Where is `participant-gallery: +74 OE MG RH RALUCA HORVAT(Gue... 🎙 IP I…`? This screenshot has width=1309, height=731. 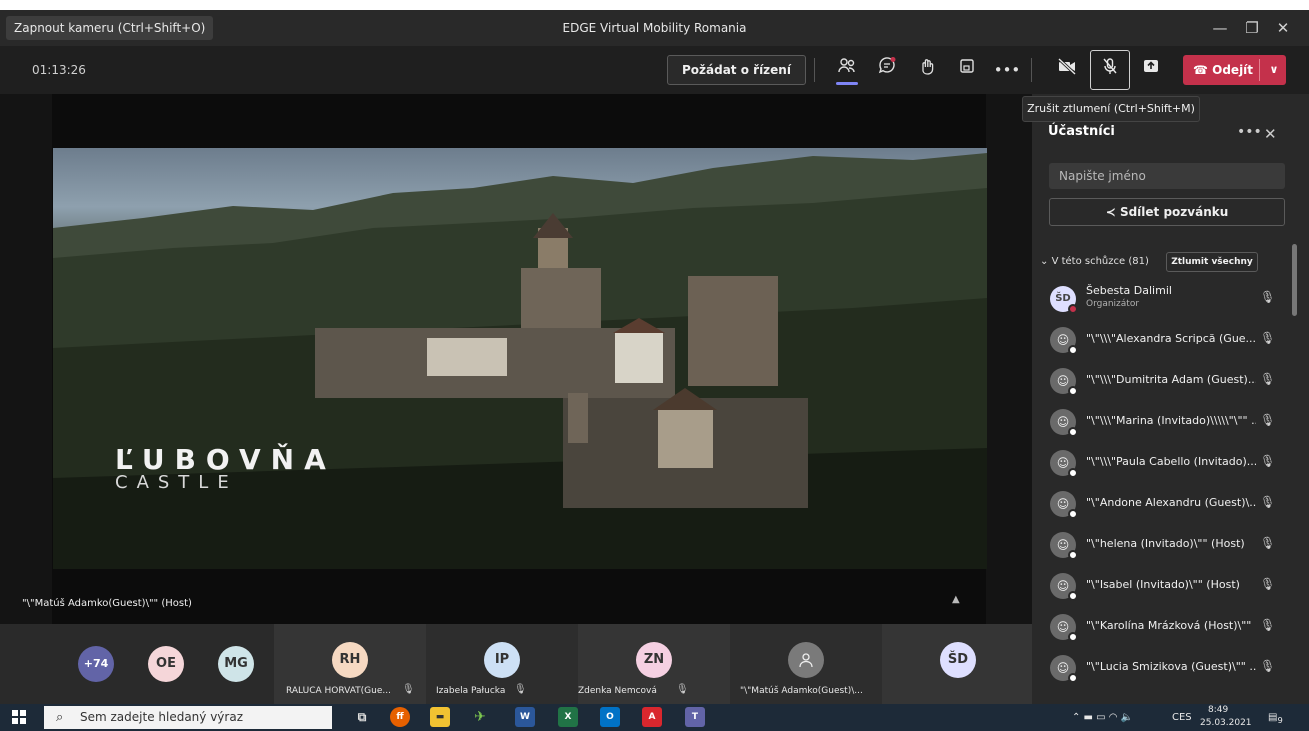
participant-gallery: +74 OE MG RH RALUCA HORVAT(Gue... 🎙 IP I… is located at coordinates (516, 664).